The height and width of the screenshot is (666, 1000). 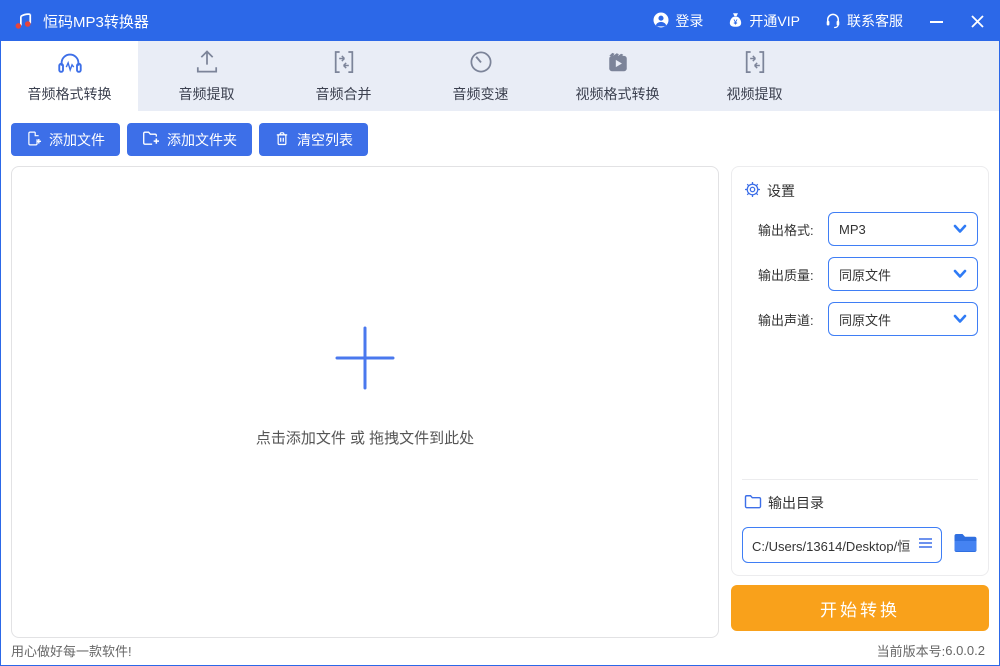 What do you see at coordinates (96, 22) in the screenshot?
I see `app-title: 恒码MP3转换器` at bounding box center [96, 22].